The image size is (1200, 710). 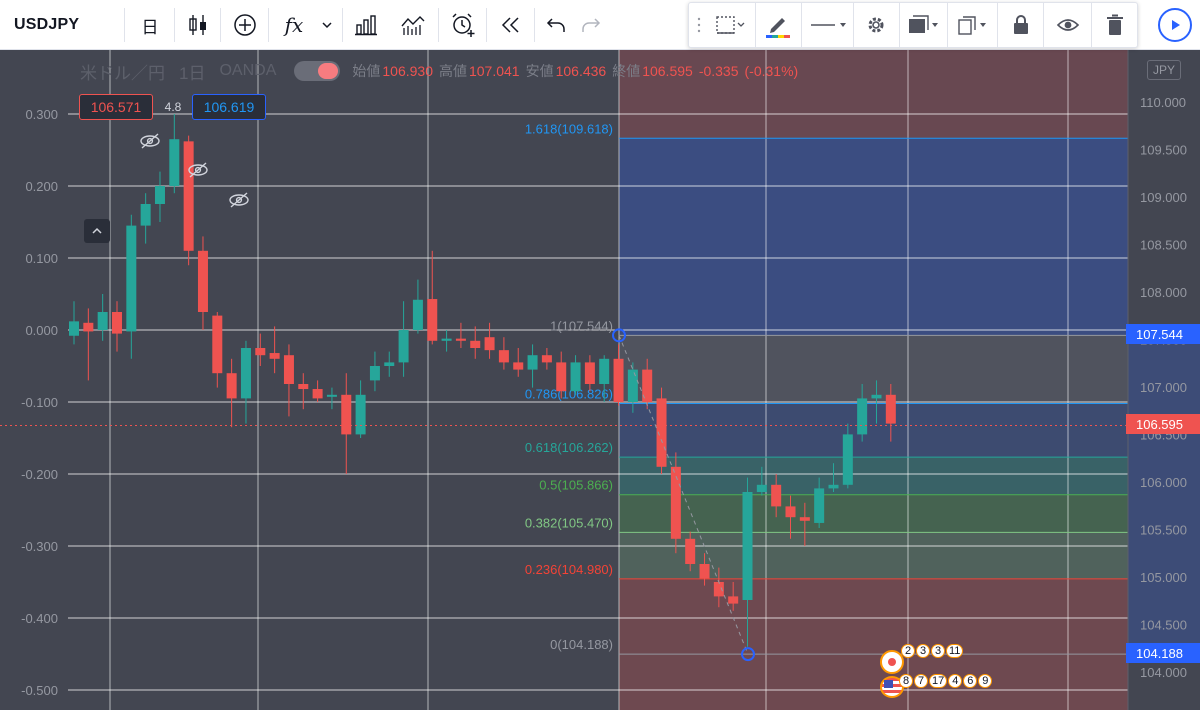 I want to click on legend-low-key: 安値, so click(x=539, y=71).